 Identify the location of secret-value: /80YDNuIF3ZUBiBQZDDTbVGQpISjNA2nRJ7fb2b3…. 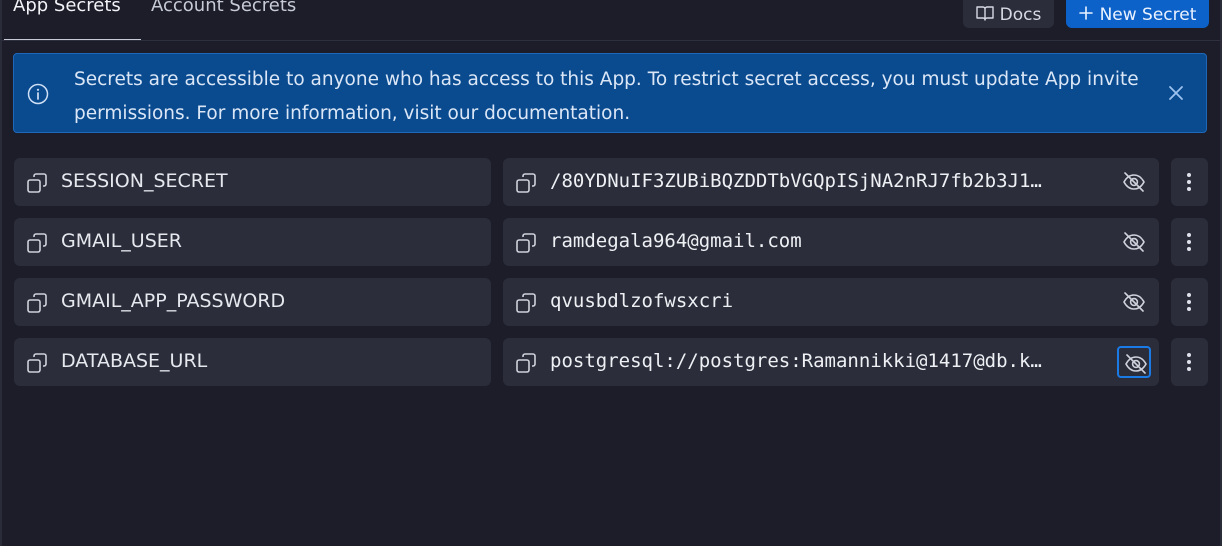
(796, 181).